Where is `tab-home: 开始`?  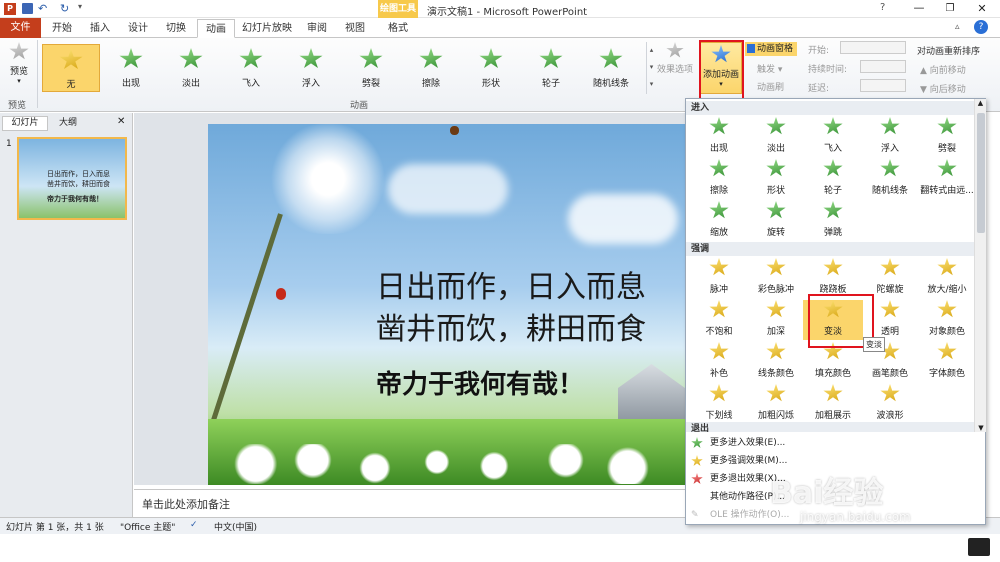 tab-home: 开始 is located at coordinates (62, 28).